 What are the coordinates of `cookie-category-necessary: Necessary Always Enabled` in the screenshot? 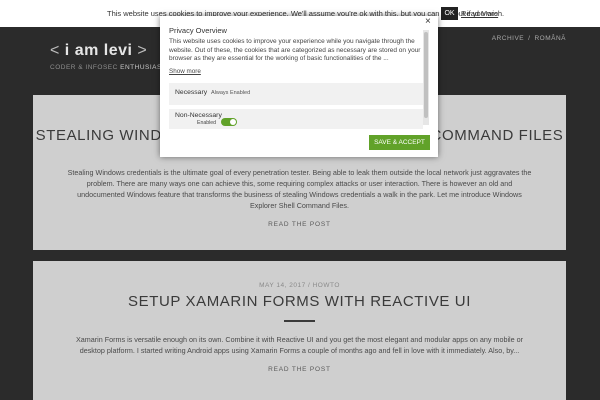 It's located at (296, 94).